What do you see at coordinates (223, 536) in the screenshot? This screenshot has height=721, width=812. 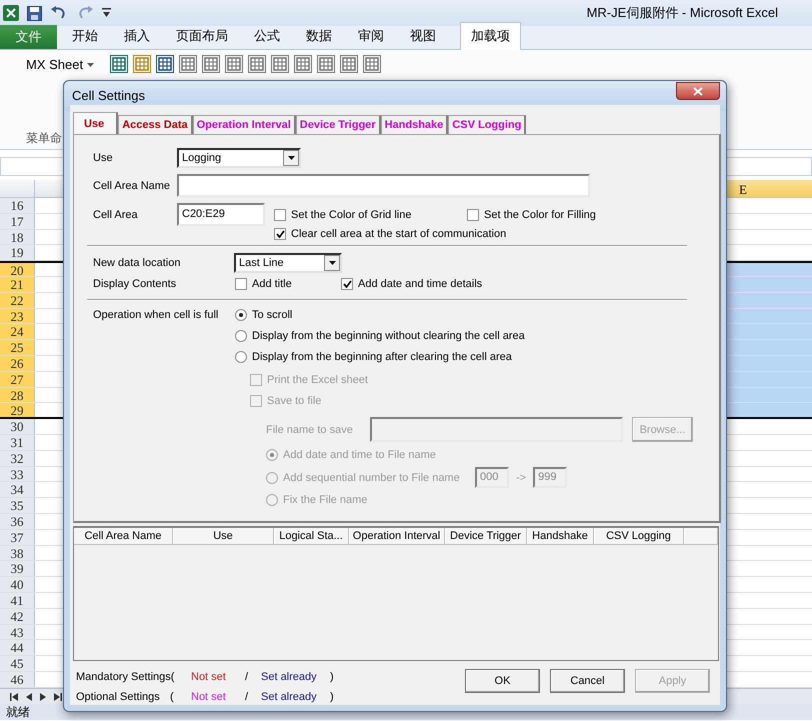 I see `column-header: Use` at bounding box center [223, 536].